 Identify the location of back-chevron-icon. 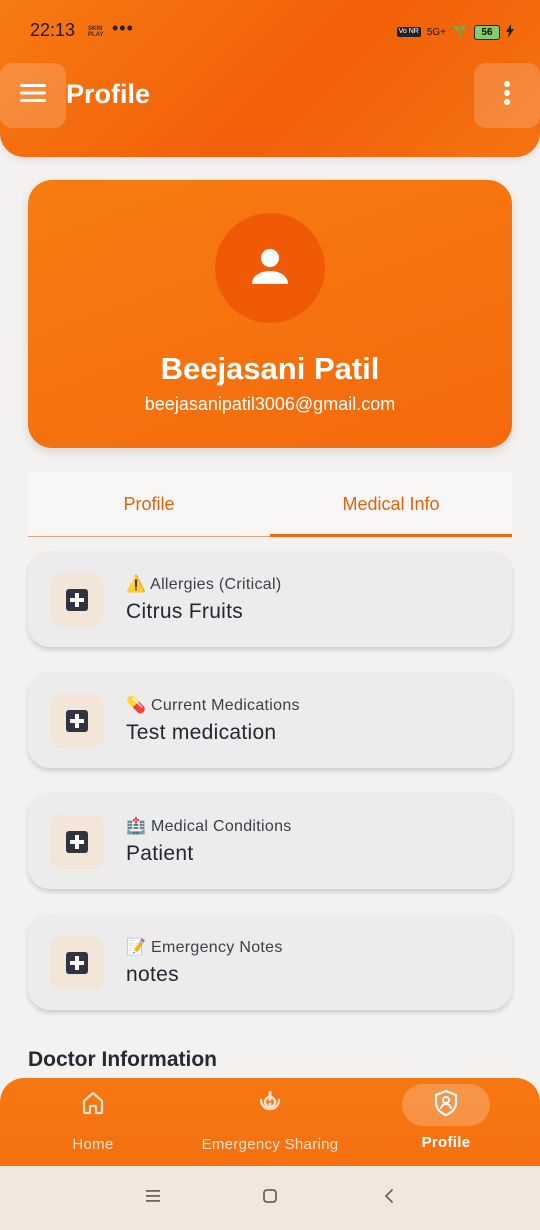
(389, 1198).